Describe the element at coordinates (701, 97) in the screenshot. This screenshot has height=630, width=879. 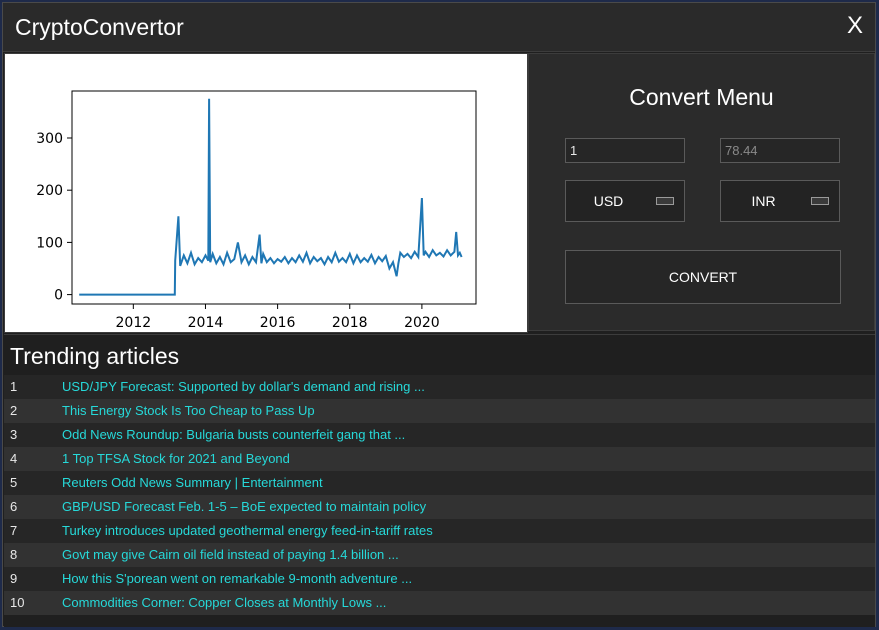
I see `convert-menu-title: Convert Menu` at that location.